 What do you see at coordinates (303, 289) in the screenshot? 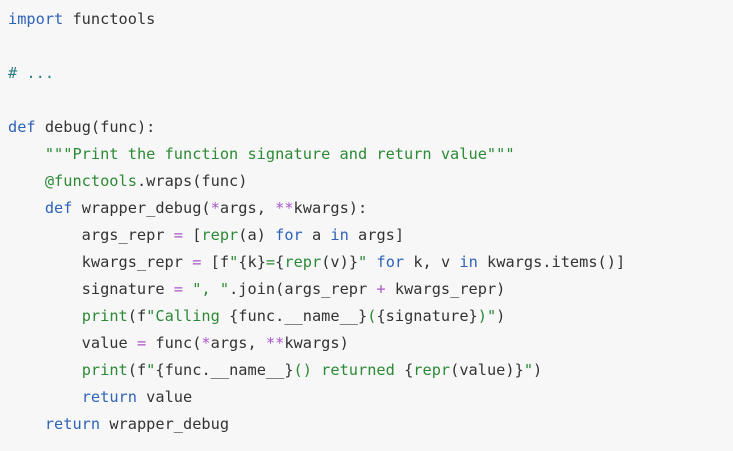
I see `code-token: .join(args_repr` at bounding box center [303, 289].